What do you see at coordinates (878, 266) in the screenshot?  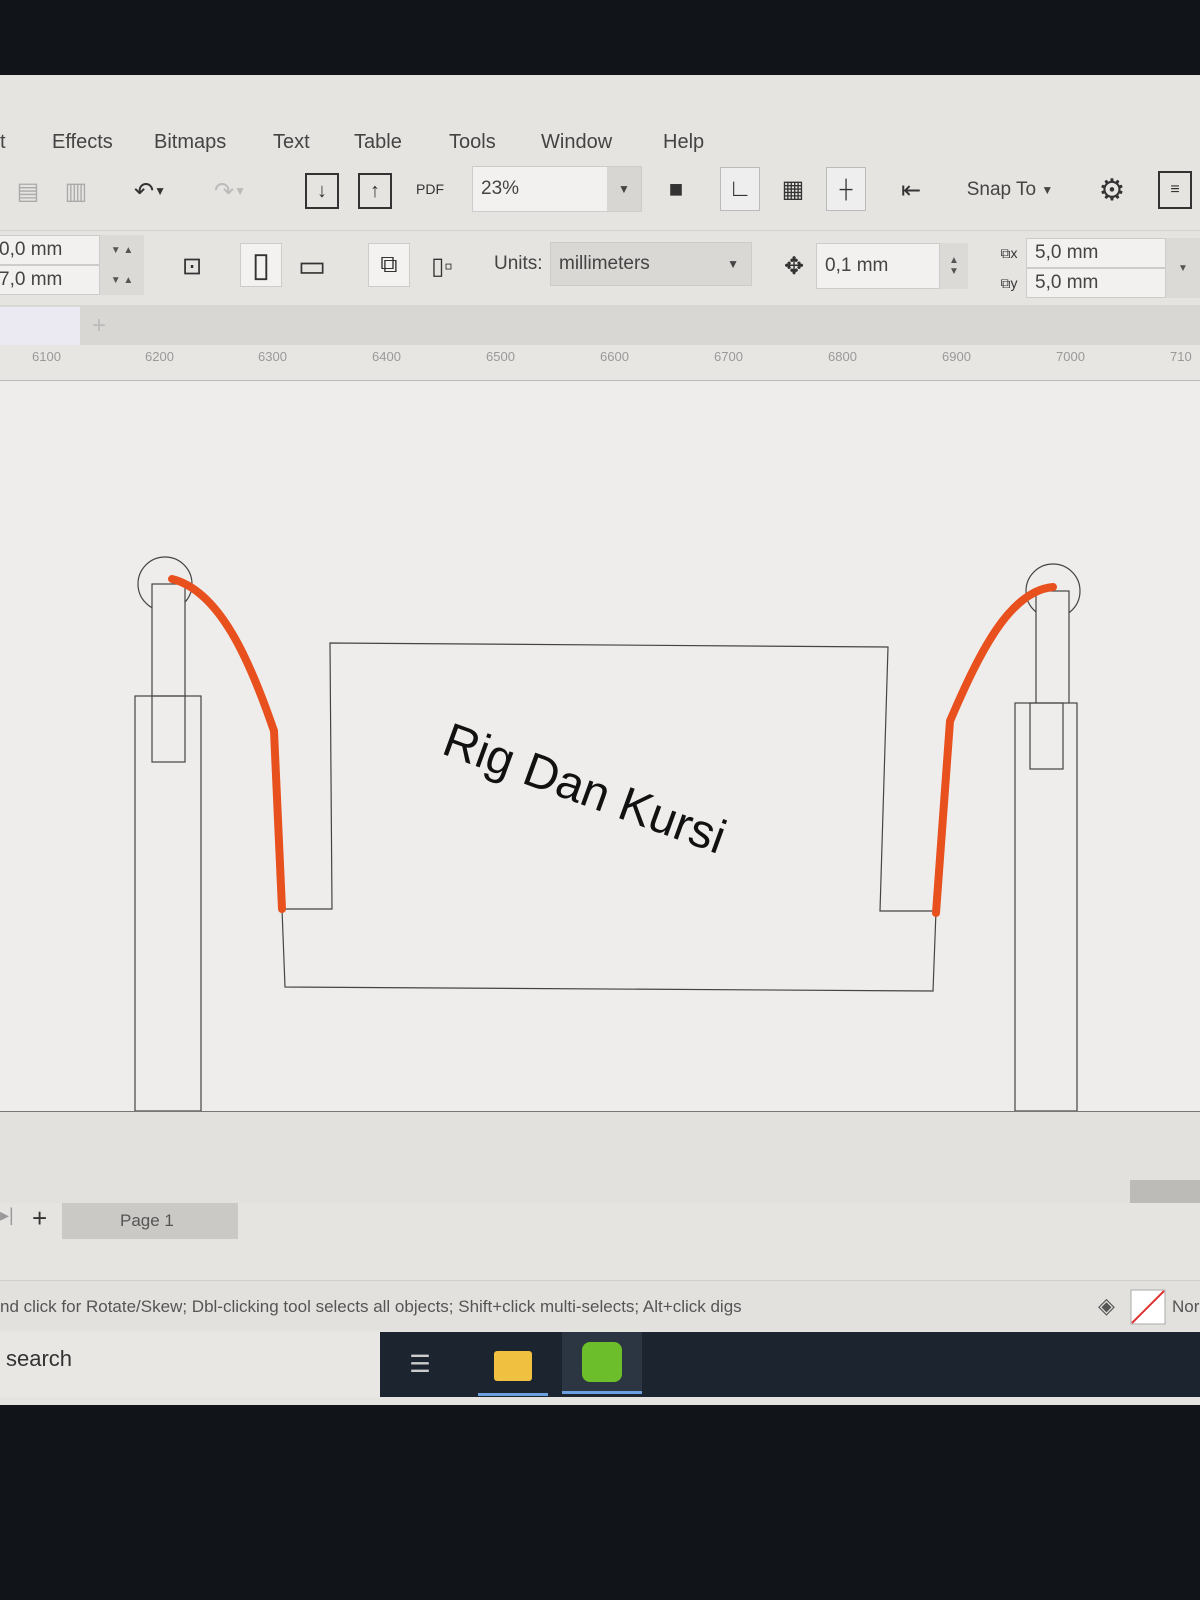 I see `nudge-distance-field: 0,1 mm` at bounding box center [878, 266].